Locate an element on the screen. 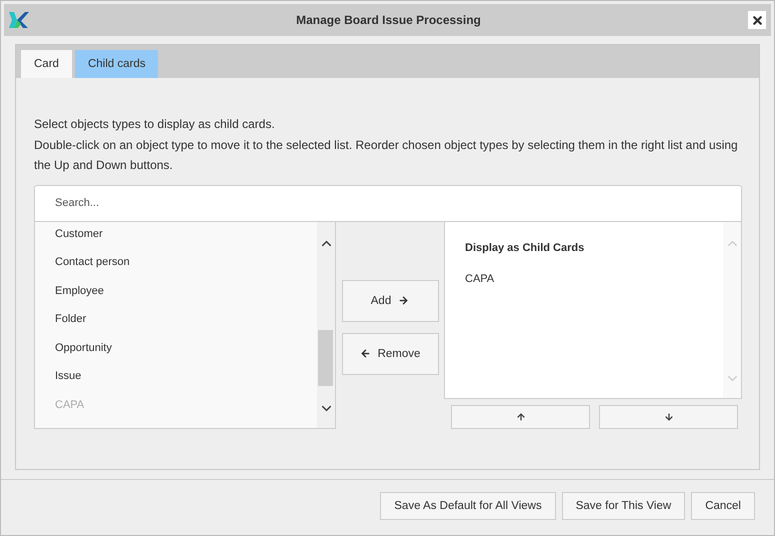 This screenshot has height=536, width=775. instruction-text: Double-click on an object type to move it to the selected list. Reorder chosen object types by selecting them in the right list and using the Up and Down buttons. is located at coordinates (386, 155).